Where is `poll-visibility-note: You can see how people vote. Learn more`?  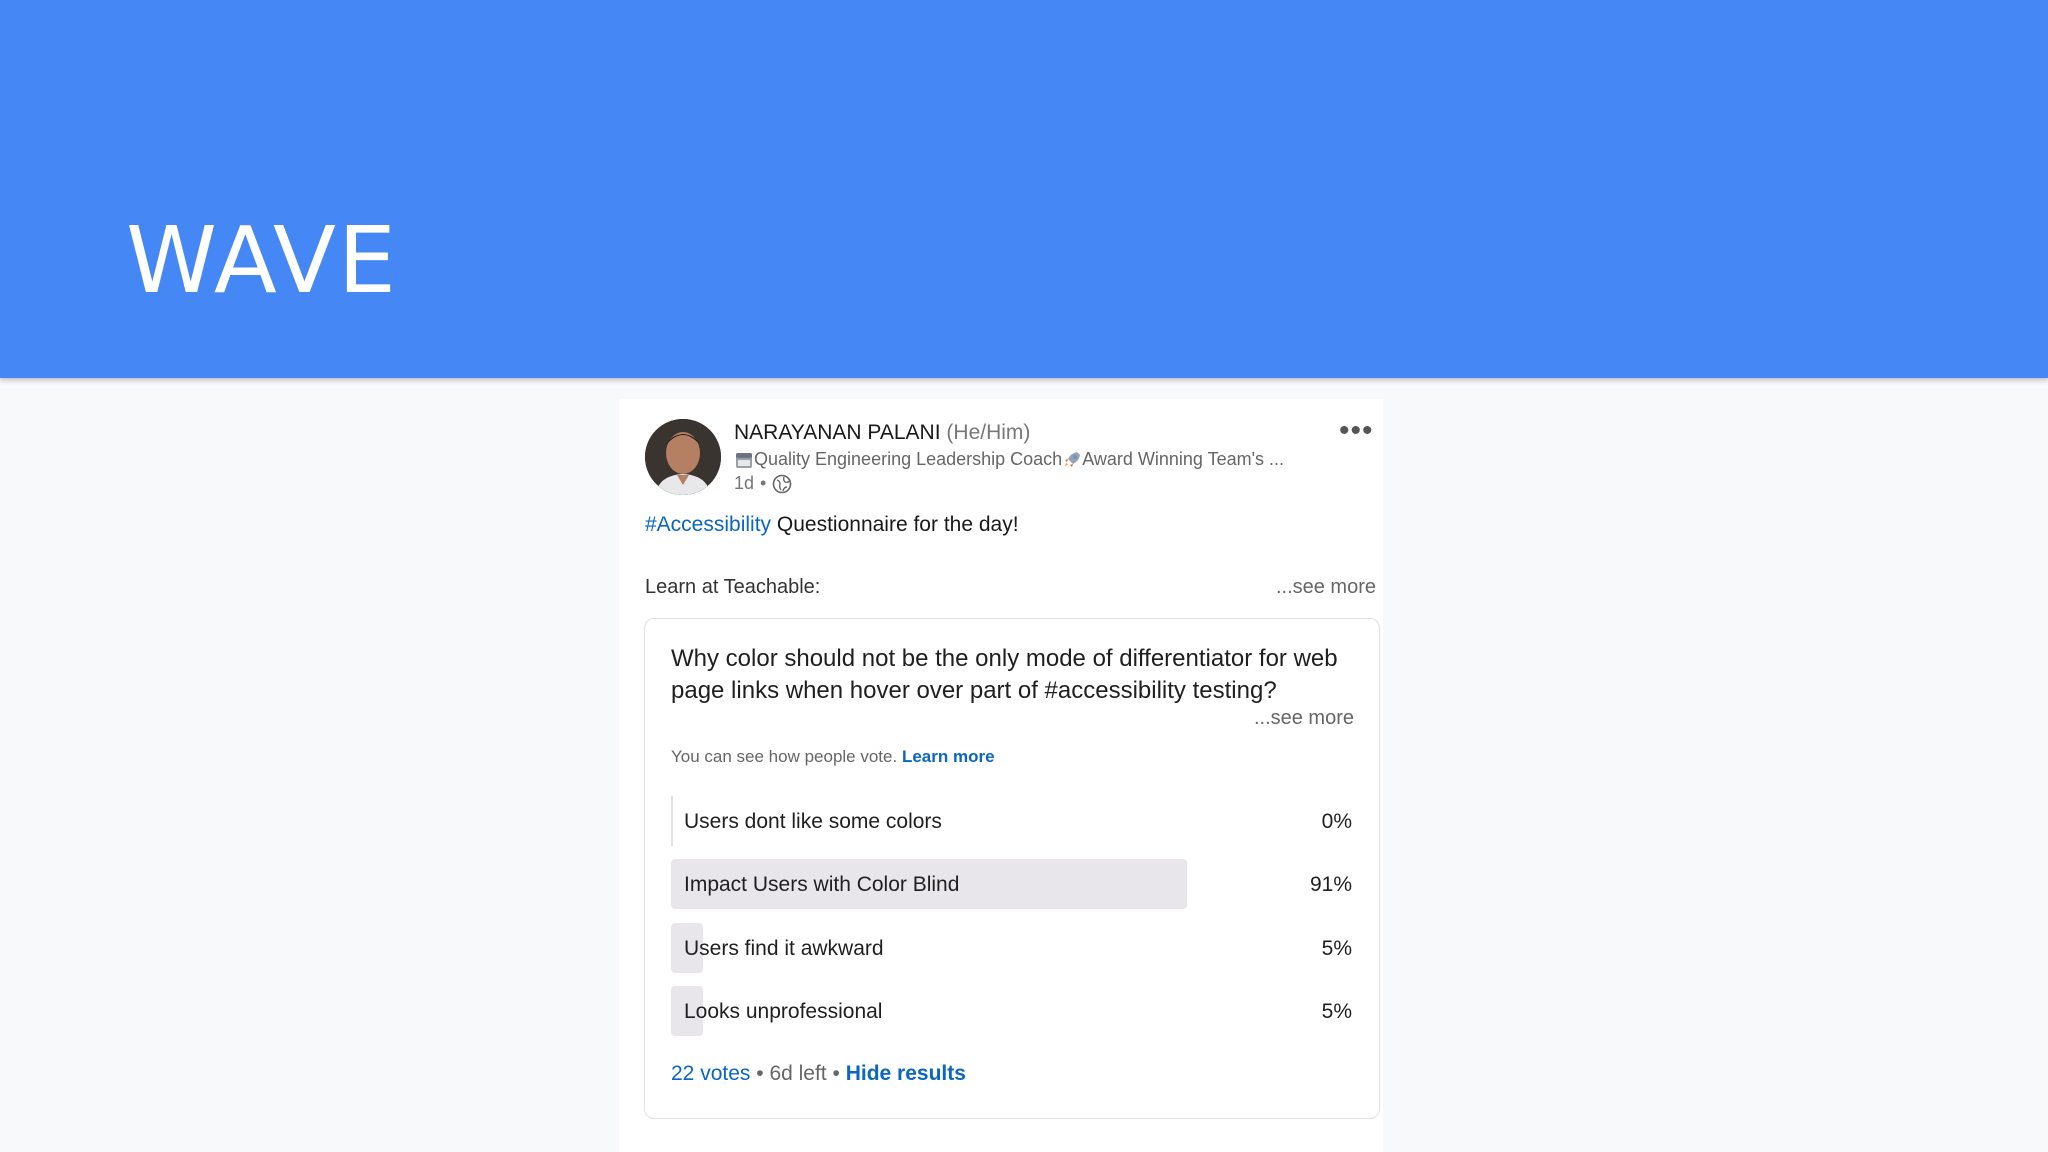 poll-visibility-note: You can see how people vote. Learn more is located at coordinates (833, 757).